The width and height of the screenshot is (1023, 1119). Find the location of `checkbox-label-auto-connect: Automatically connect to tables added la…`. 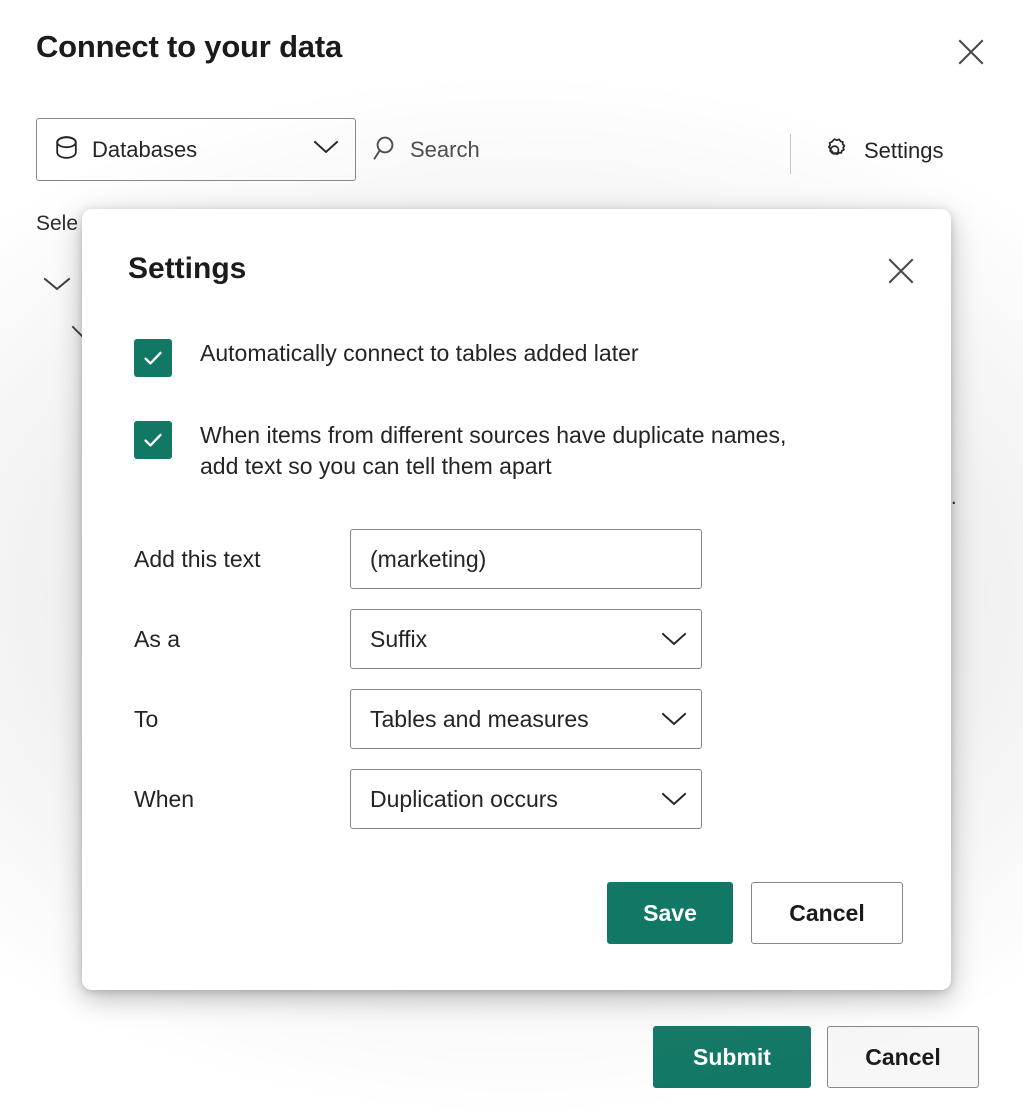

checkbox-label-auto-connect: Automatically connect to tables added la… is located at coordinates (419, 353).